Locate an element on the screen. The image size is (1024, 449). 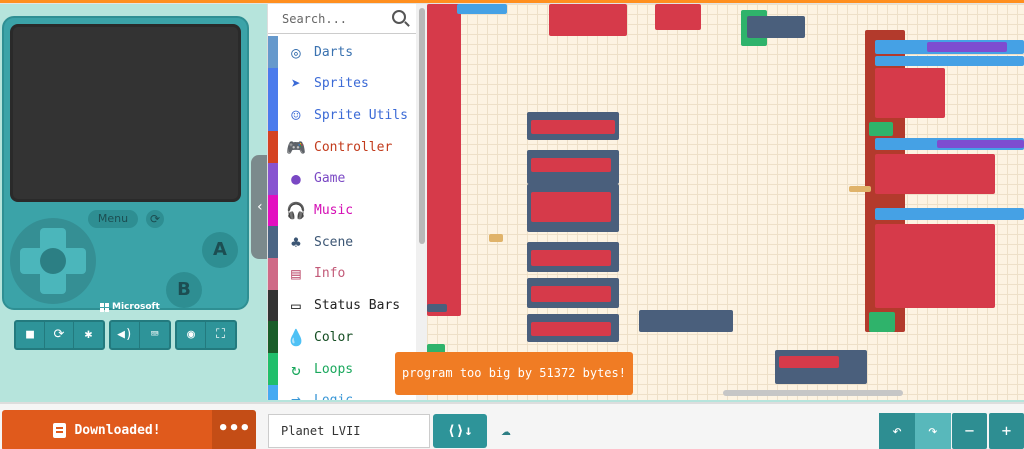
sprites-icon: ➤ is located at coordinates (296, 84).